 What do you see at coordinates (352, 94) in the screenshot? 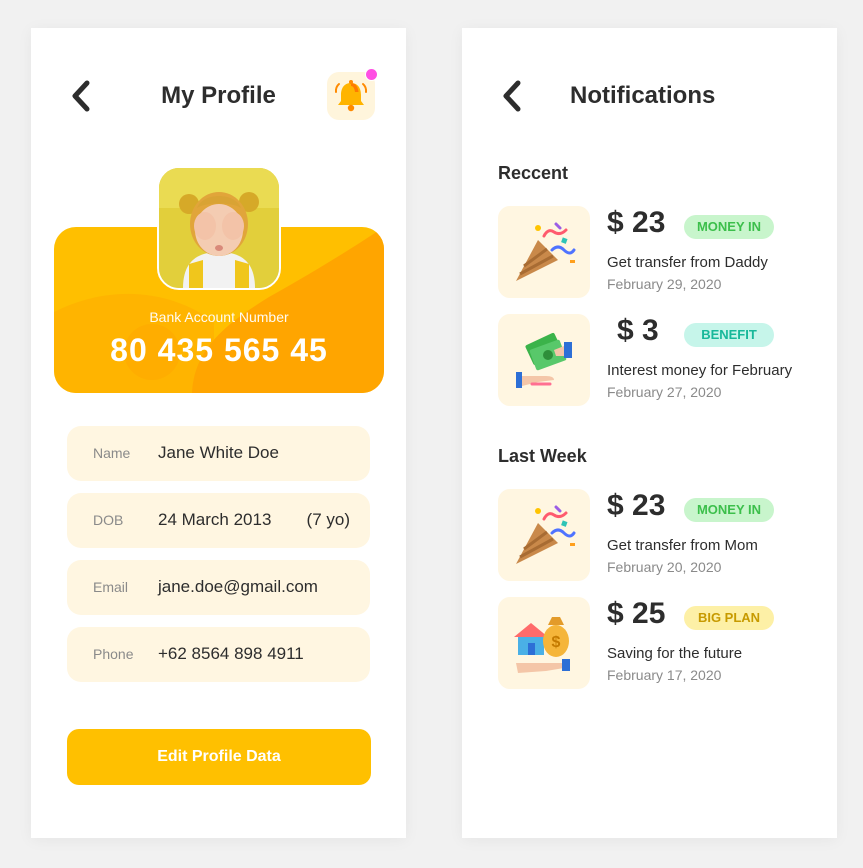
I see `notification-bell-button` at bounding box center [352, 94].